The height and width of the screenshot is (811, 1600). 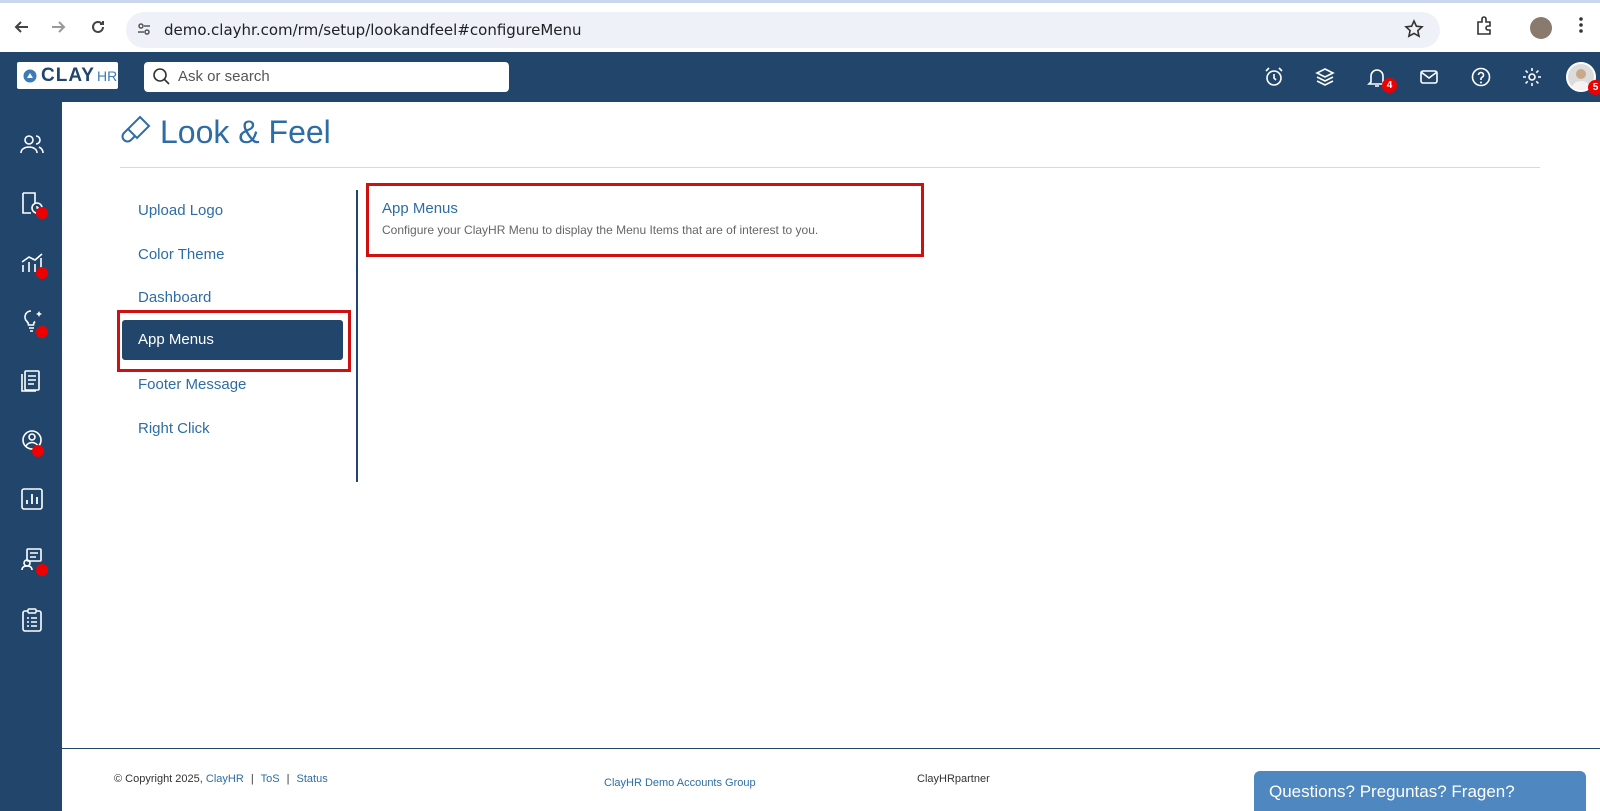 What do you see at coordinates (1325, 77) in the screenshot?
I see `layers-icon` at bounding box center [1325, 77].